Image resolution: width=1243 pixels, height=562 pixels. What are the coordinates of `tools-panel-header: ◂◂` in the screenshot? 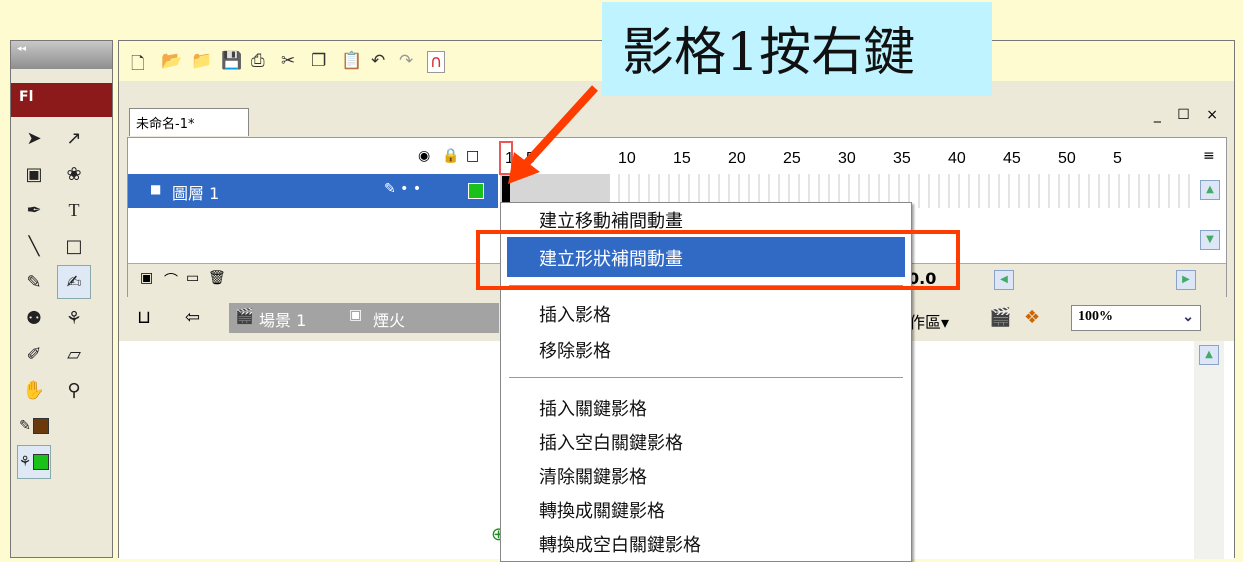 It's located at (61, 55).